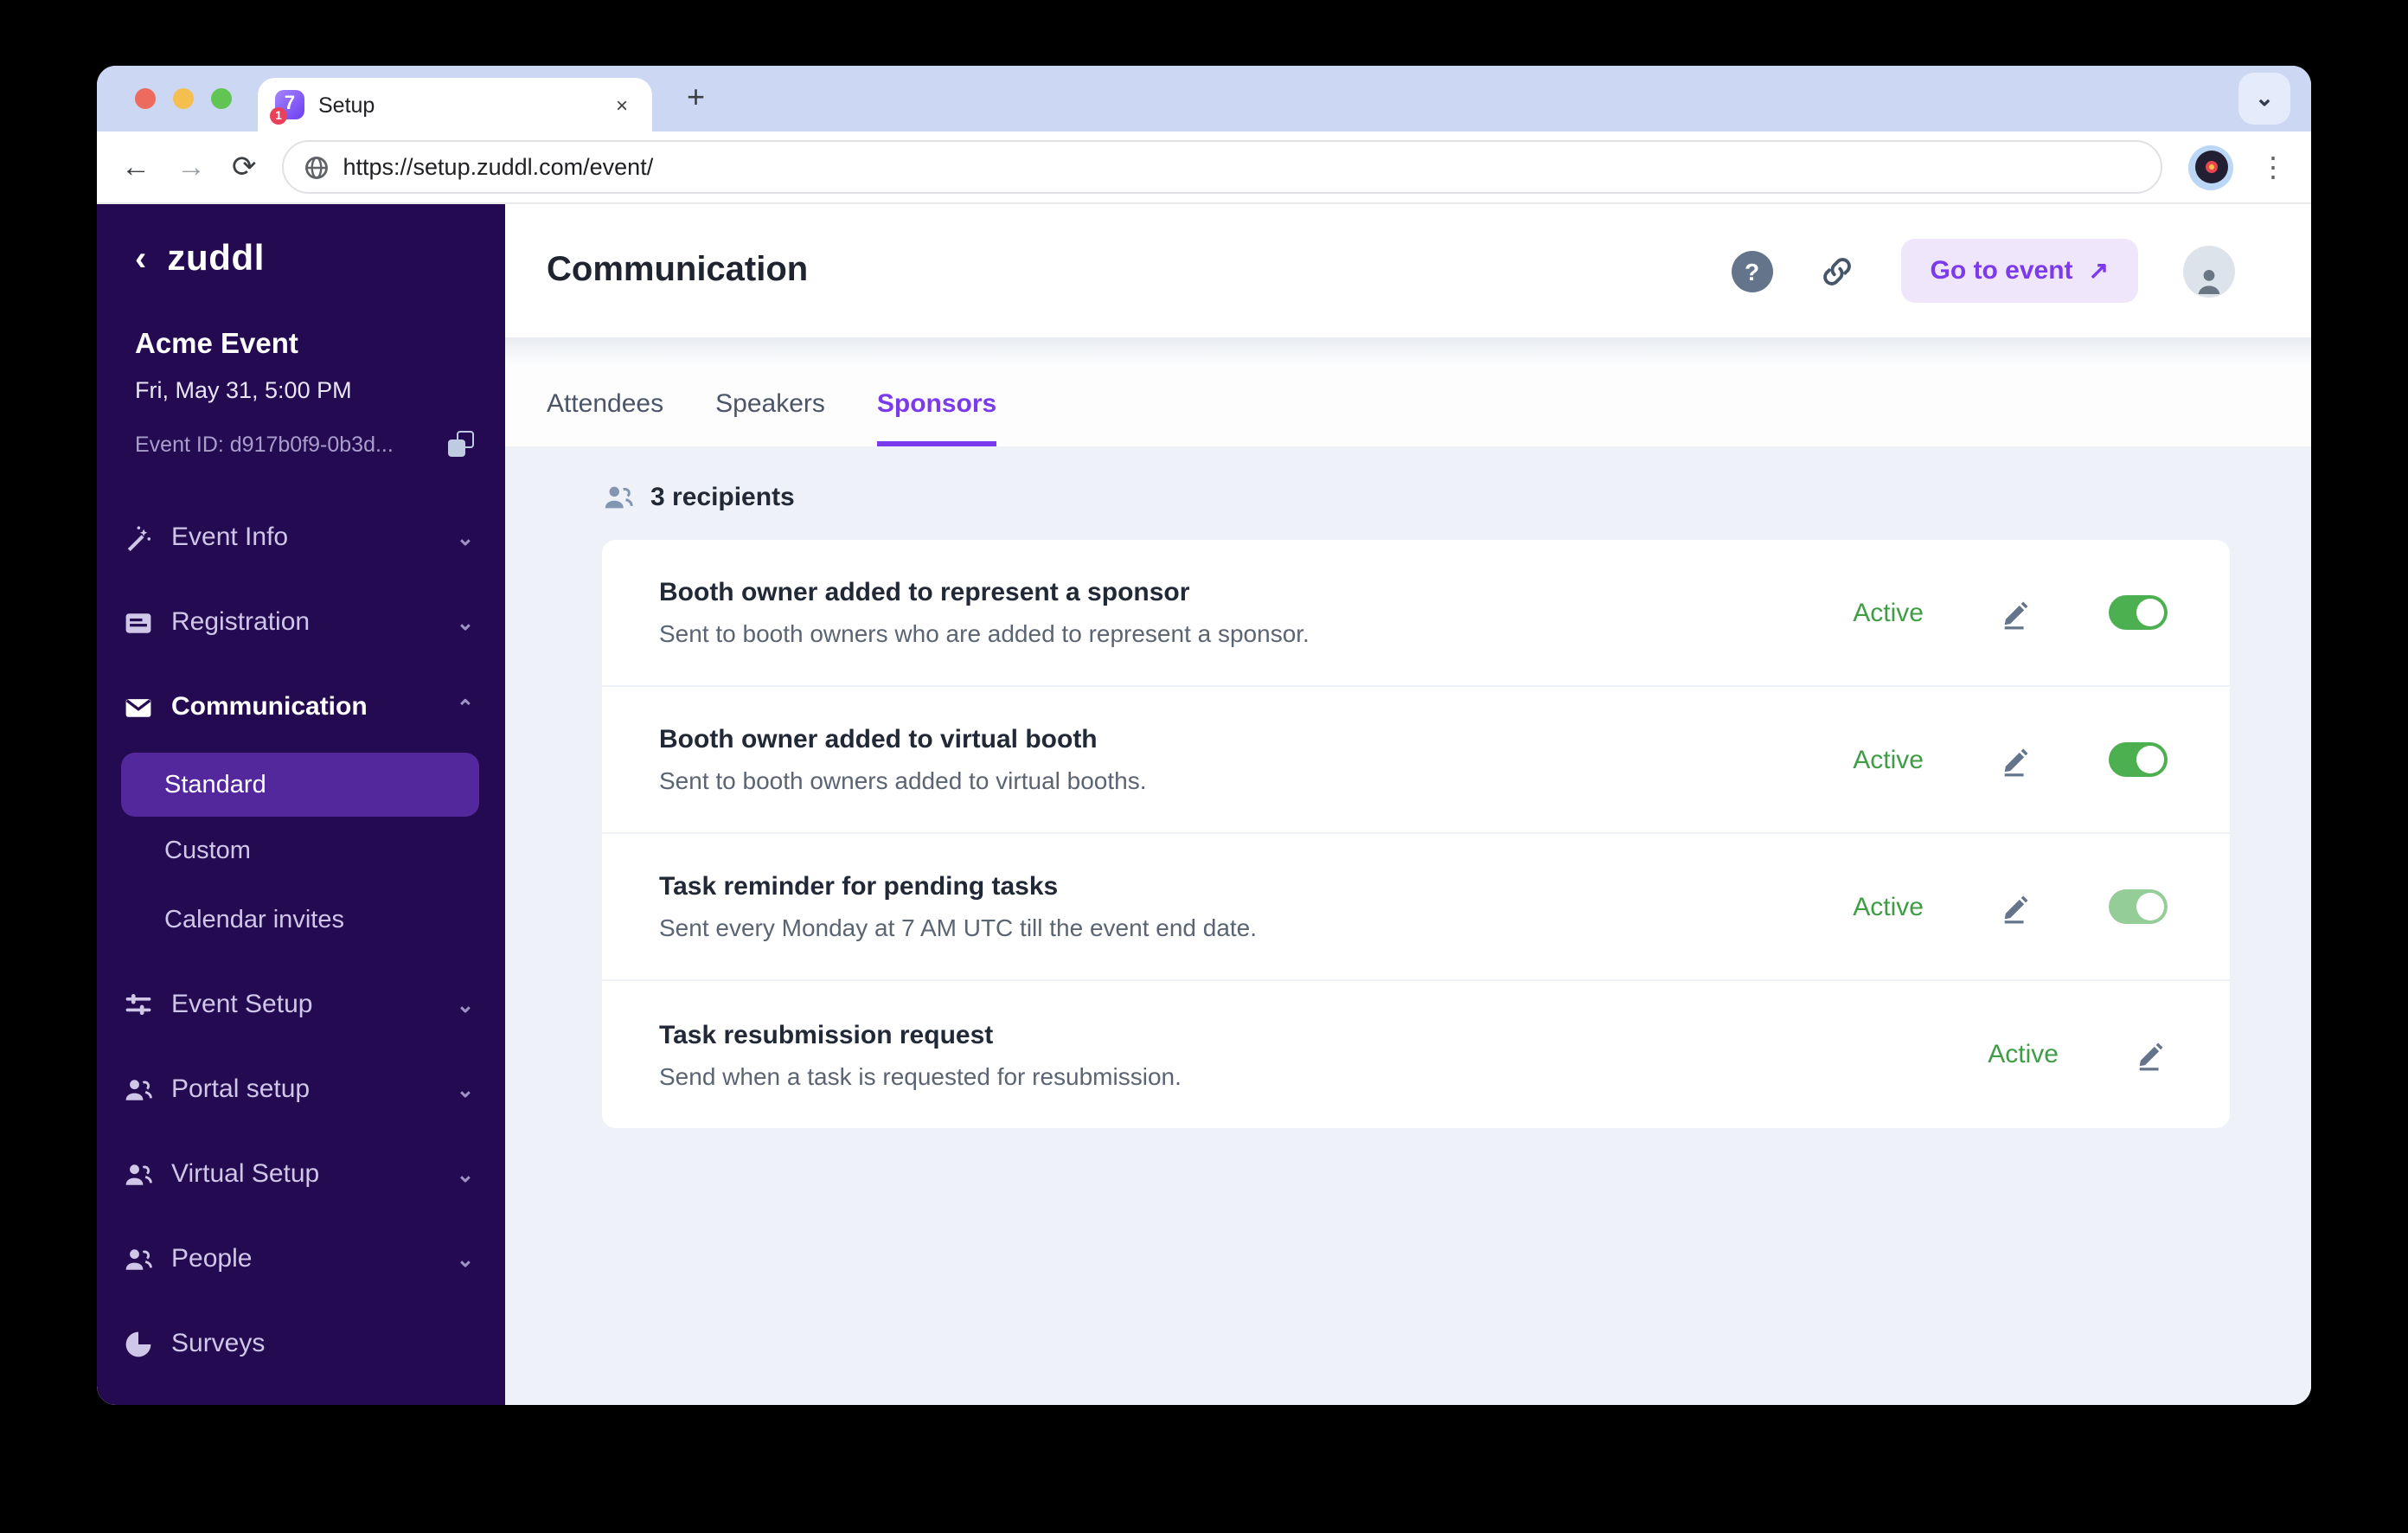  I want to click on go-to-event-button: Go to event ↗, so click(2019, 271).